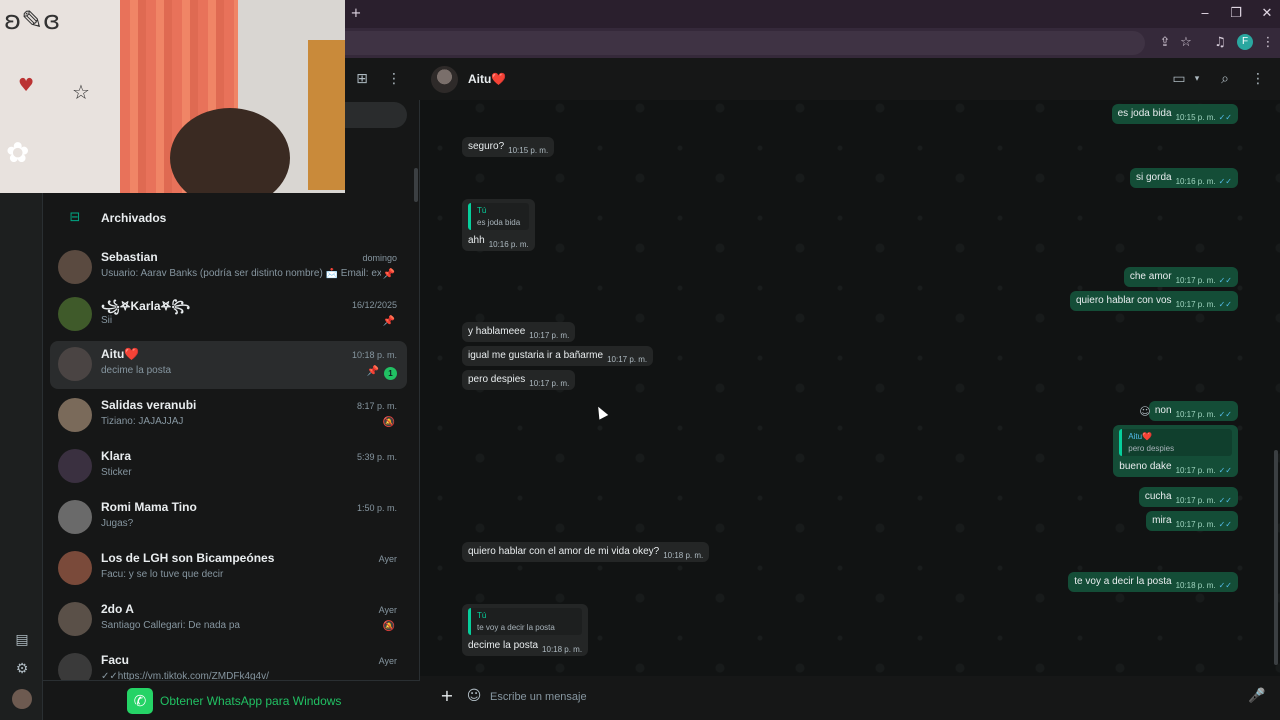 Image resolution: width=1280 pixels, height=720 pixels. I want to click on incoming-message: Tú es joda bida ahh 10:16 p. m., so click(498, 225).